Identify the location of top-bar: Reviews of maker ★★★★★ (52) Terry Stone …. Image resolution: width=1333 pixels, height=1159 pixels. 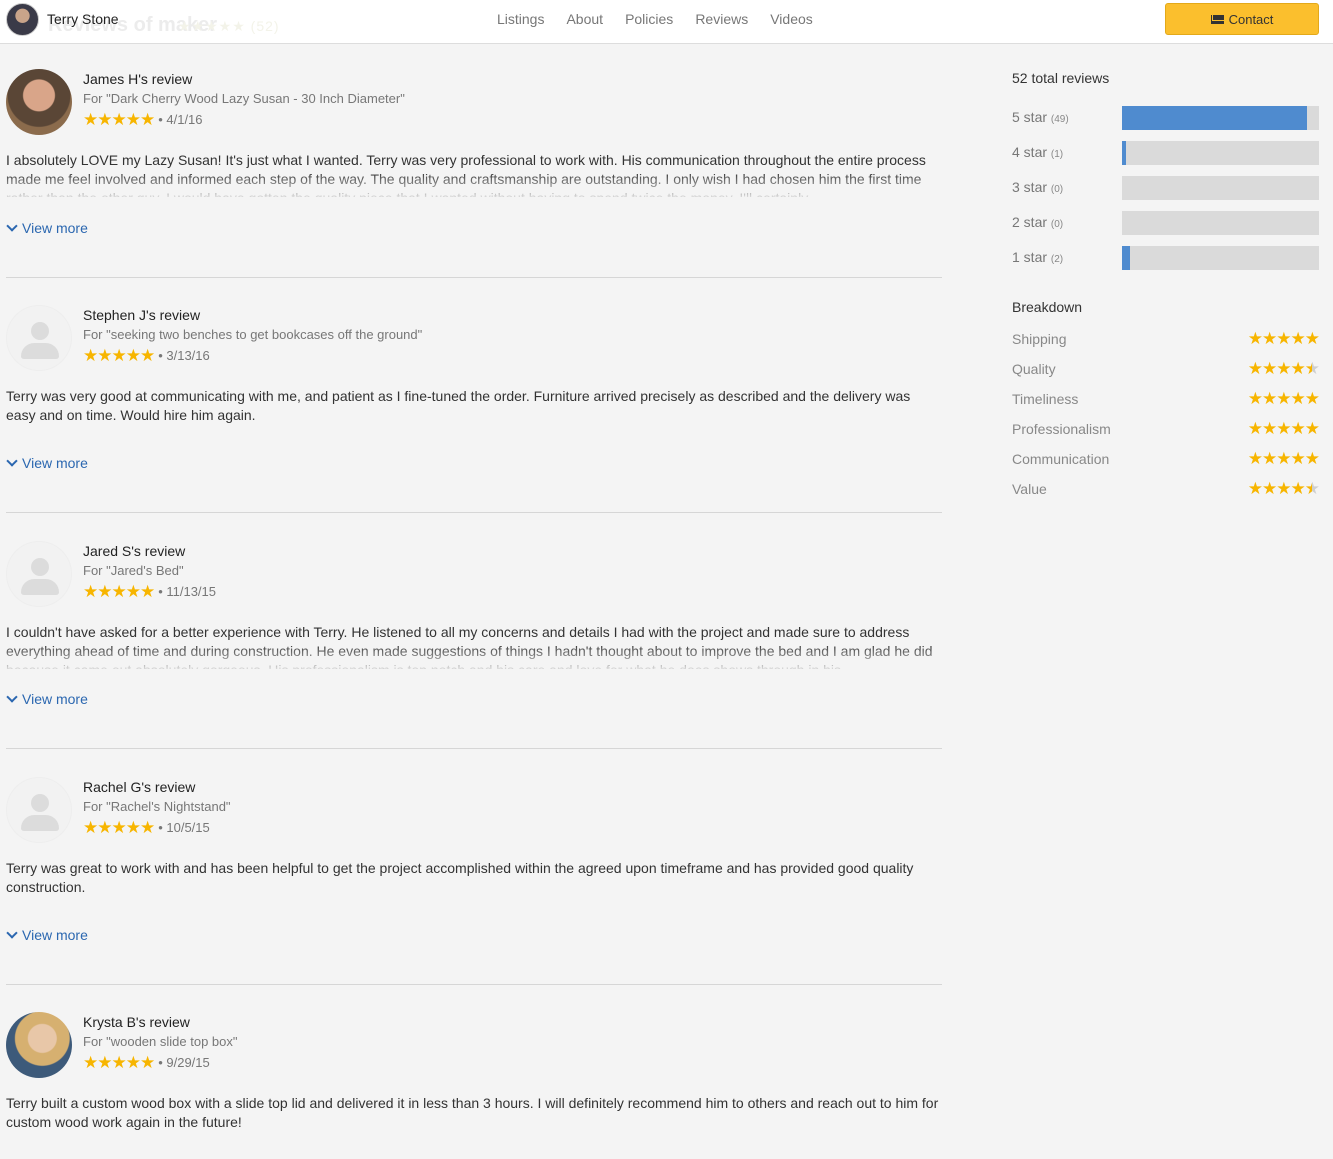
(666, 22).